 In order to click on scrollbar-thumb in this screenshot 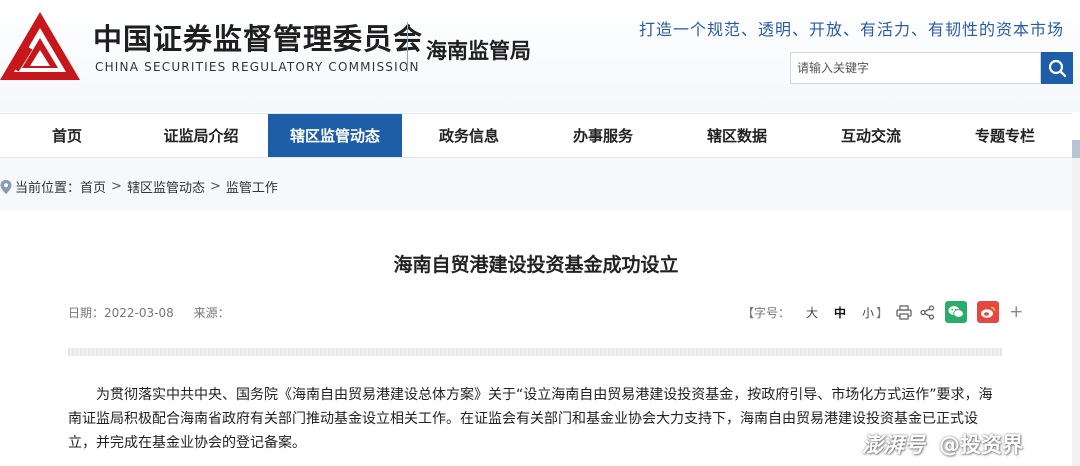, I will do `click(1076, 149)`.